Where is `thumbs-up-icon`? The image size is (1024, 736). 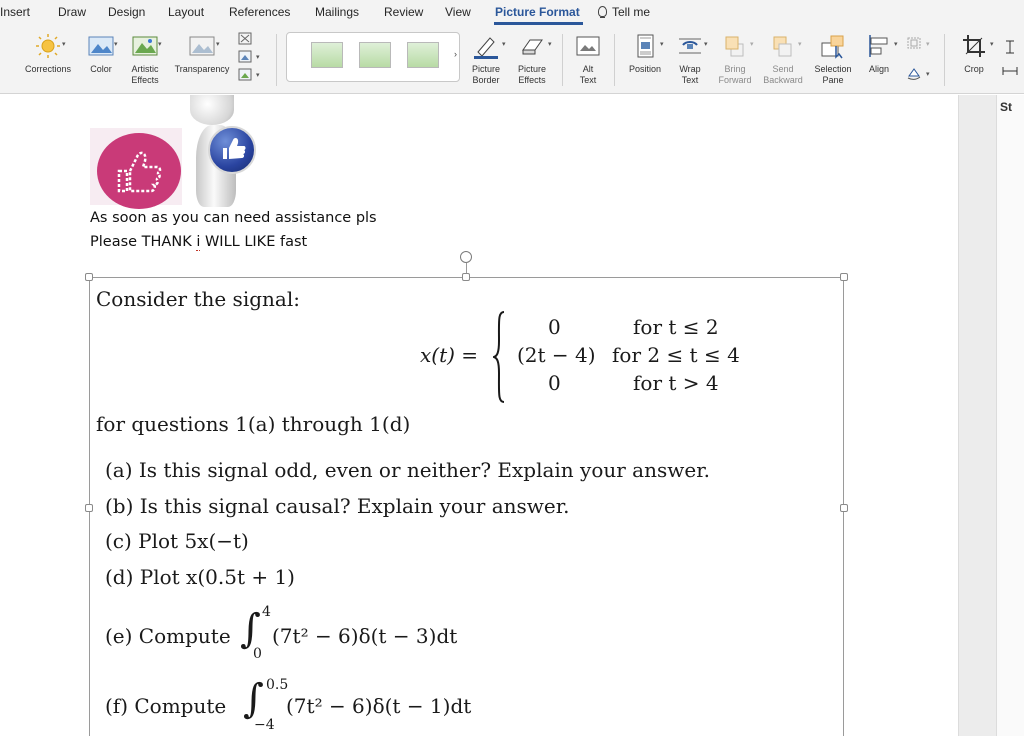
thumbs-up-icon is located at coordinates (234, 148).